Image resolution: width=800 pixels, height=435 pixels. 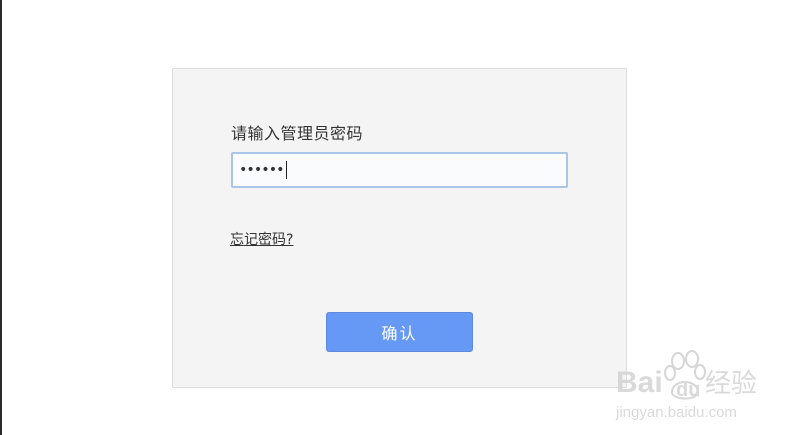 What do you see at coordinates (261, 239) in the screenshot?
I see `forgot-password-link: 忘记密码?` at bounding box center [261, 239].